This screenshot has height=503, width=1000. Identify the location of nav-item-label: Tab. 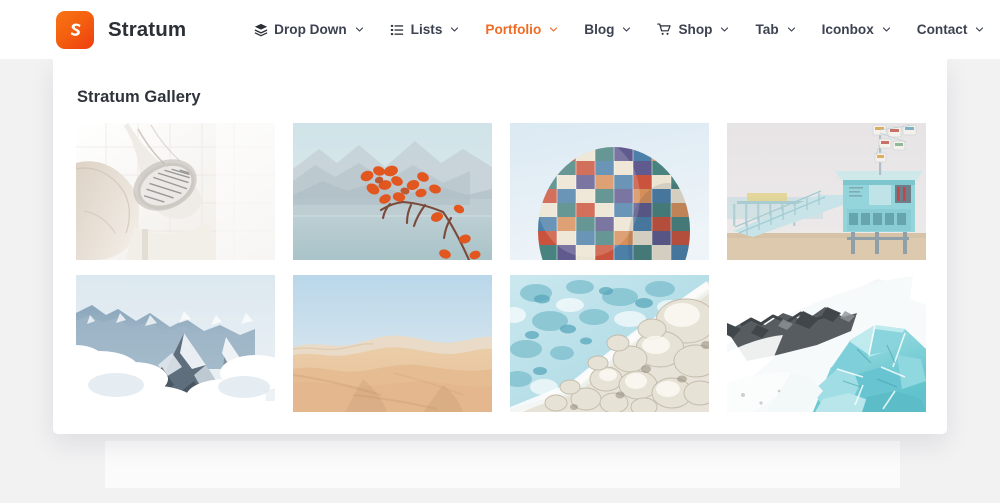
(767, 29).